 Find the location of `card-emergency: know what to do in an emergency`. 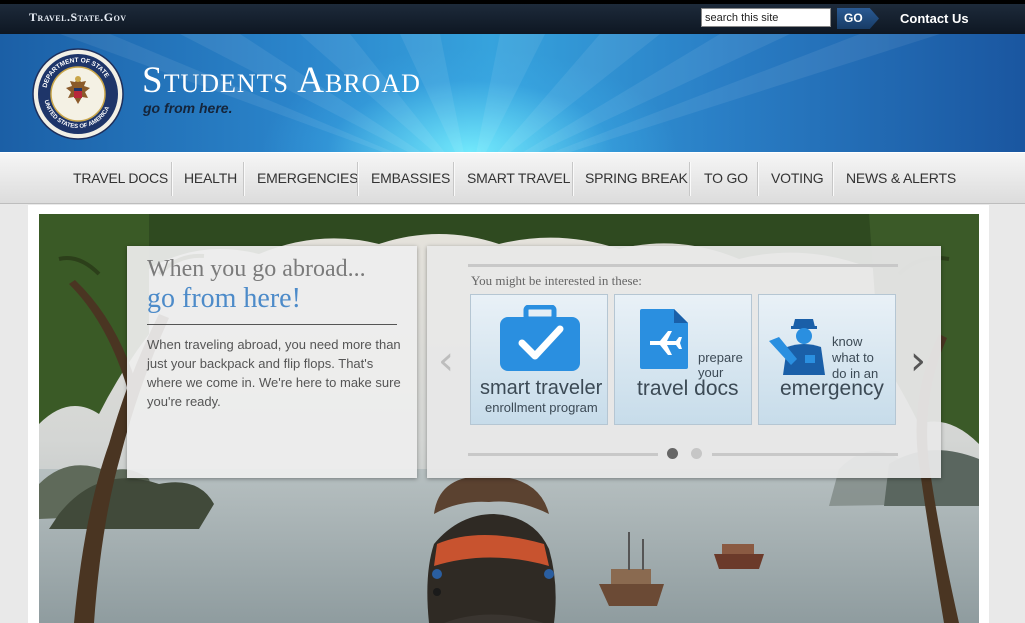

card-emergency: know what to do in an emergency is located at coordinates (827, 359).